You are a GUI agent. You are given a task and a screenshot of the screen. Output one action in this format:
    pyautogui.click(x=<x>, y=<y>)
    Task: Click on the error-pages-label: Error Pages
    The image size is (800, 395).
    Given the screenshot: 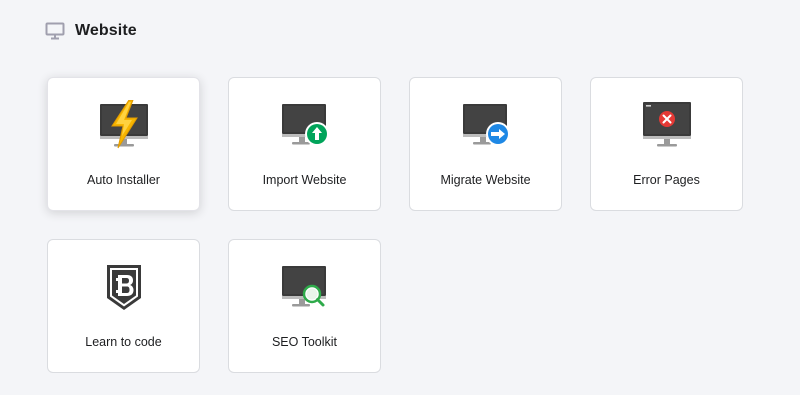 What is the action you would take?
    pyautogui.click(x=666, y=180)
    